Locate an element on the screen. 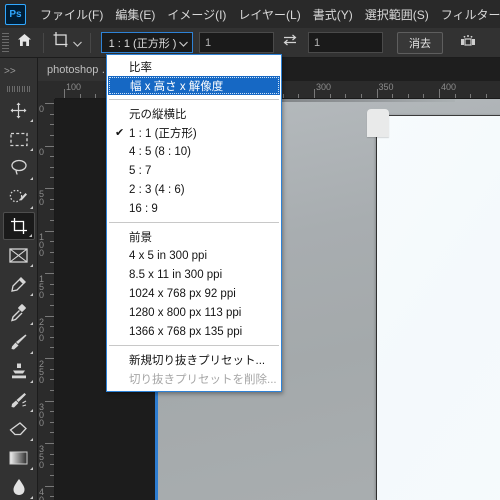 The height and width of the screenshot is (500, 500). waterdrop-icon is located at coordinates (19, 487).